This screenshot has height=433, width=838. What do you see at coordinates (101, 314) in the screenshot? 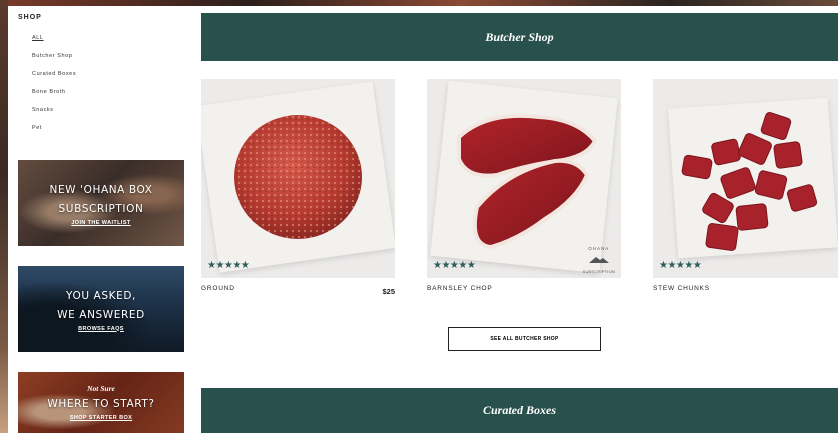
I see `promo-faqs-heading-2: WE ANSWERED` at bounding box center [101, 314].